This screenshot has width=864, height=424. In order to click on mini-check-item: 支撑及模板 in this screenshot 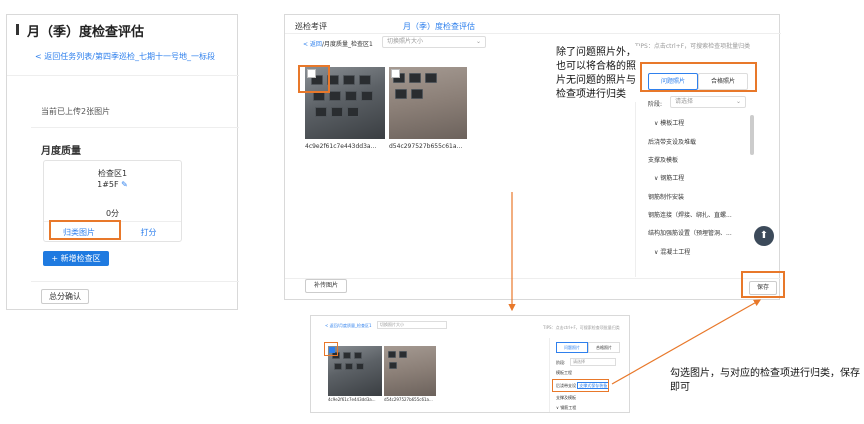, I will do `click(566, 398)`.